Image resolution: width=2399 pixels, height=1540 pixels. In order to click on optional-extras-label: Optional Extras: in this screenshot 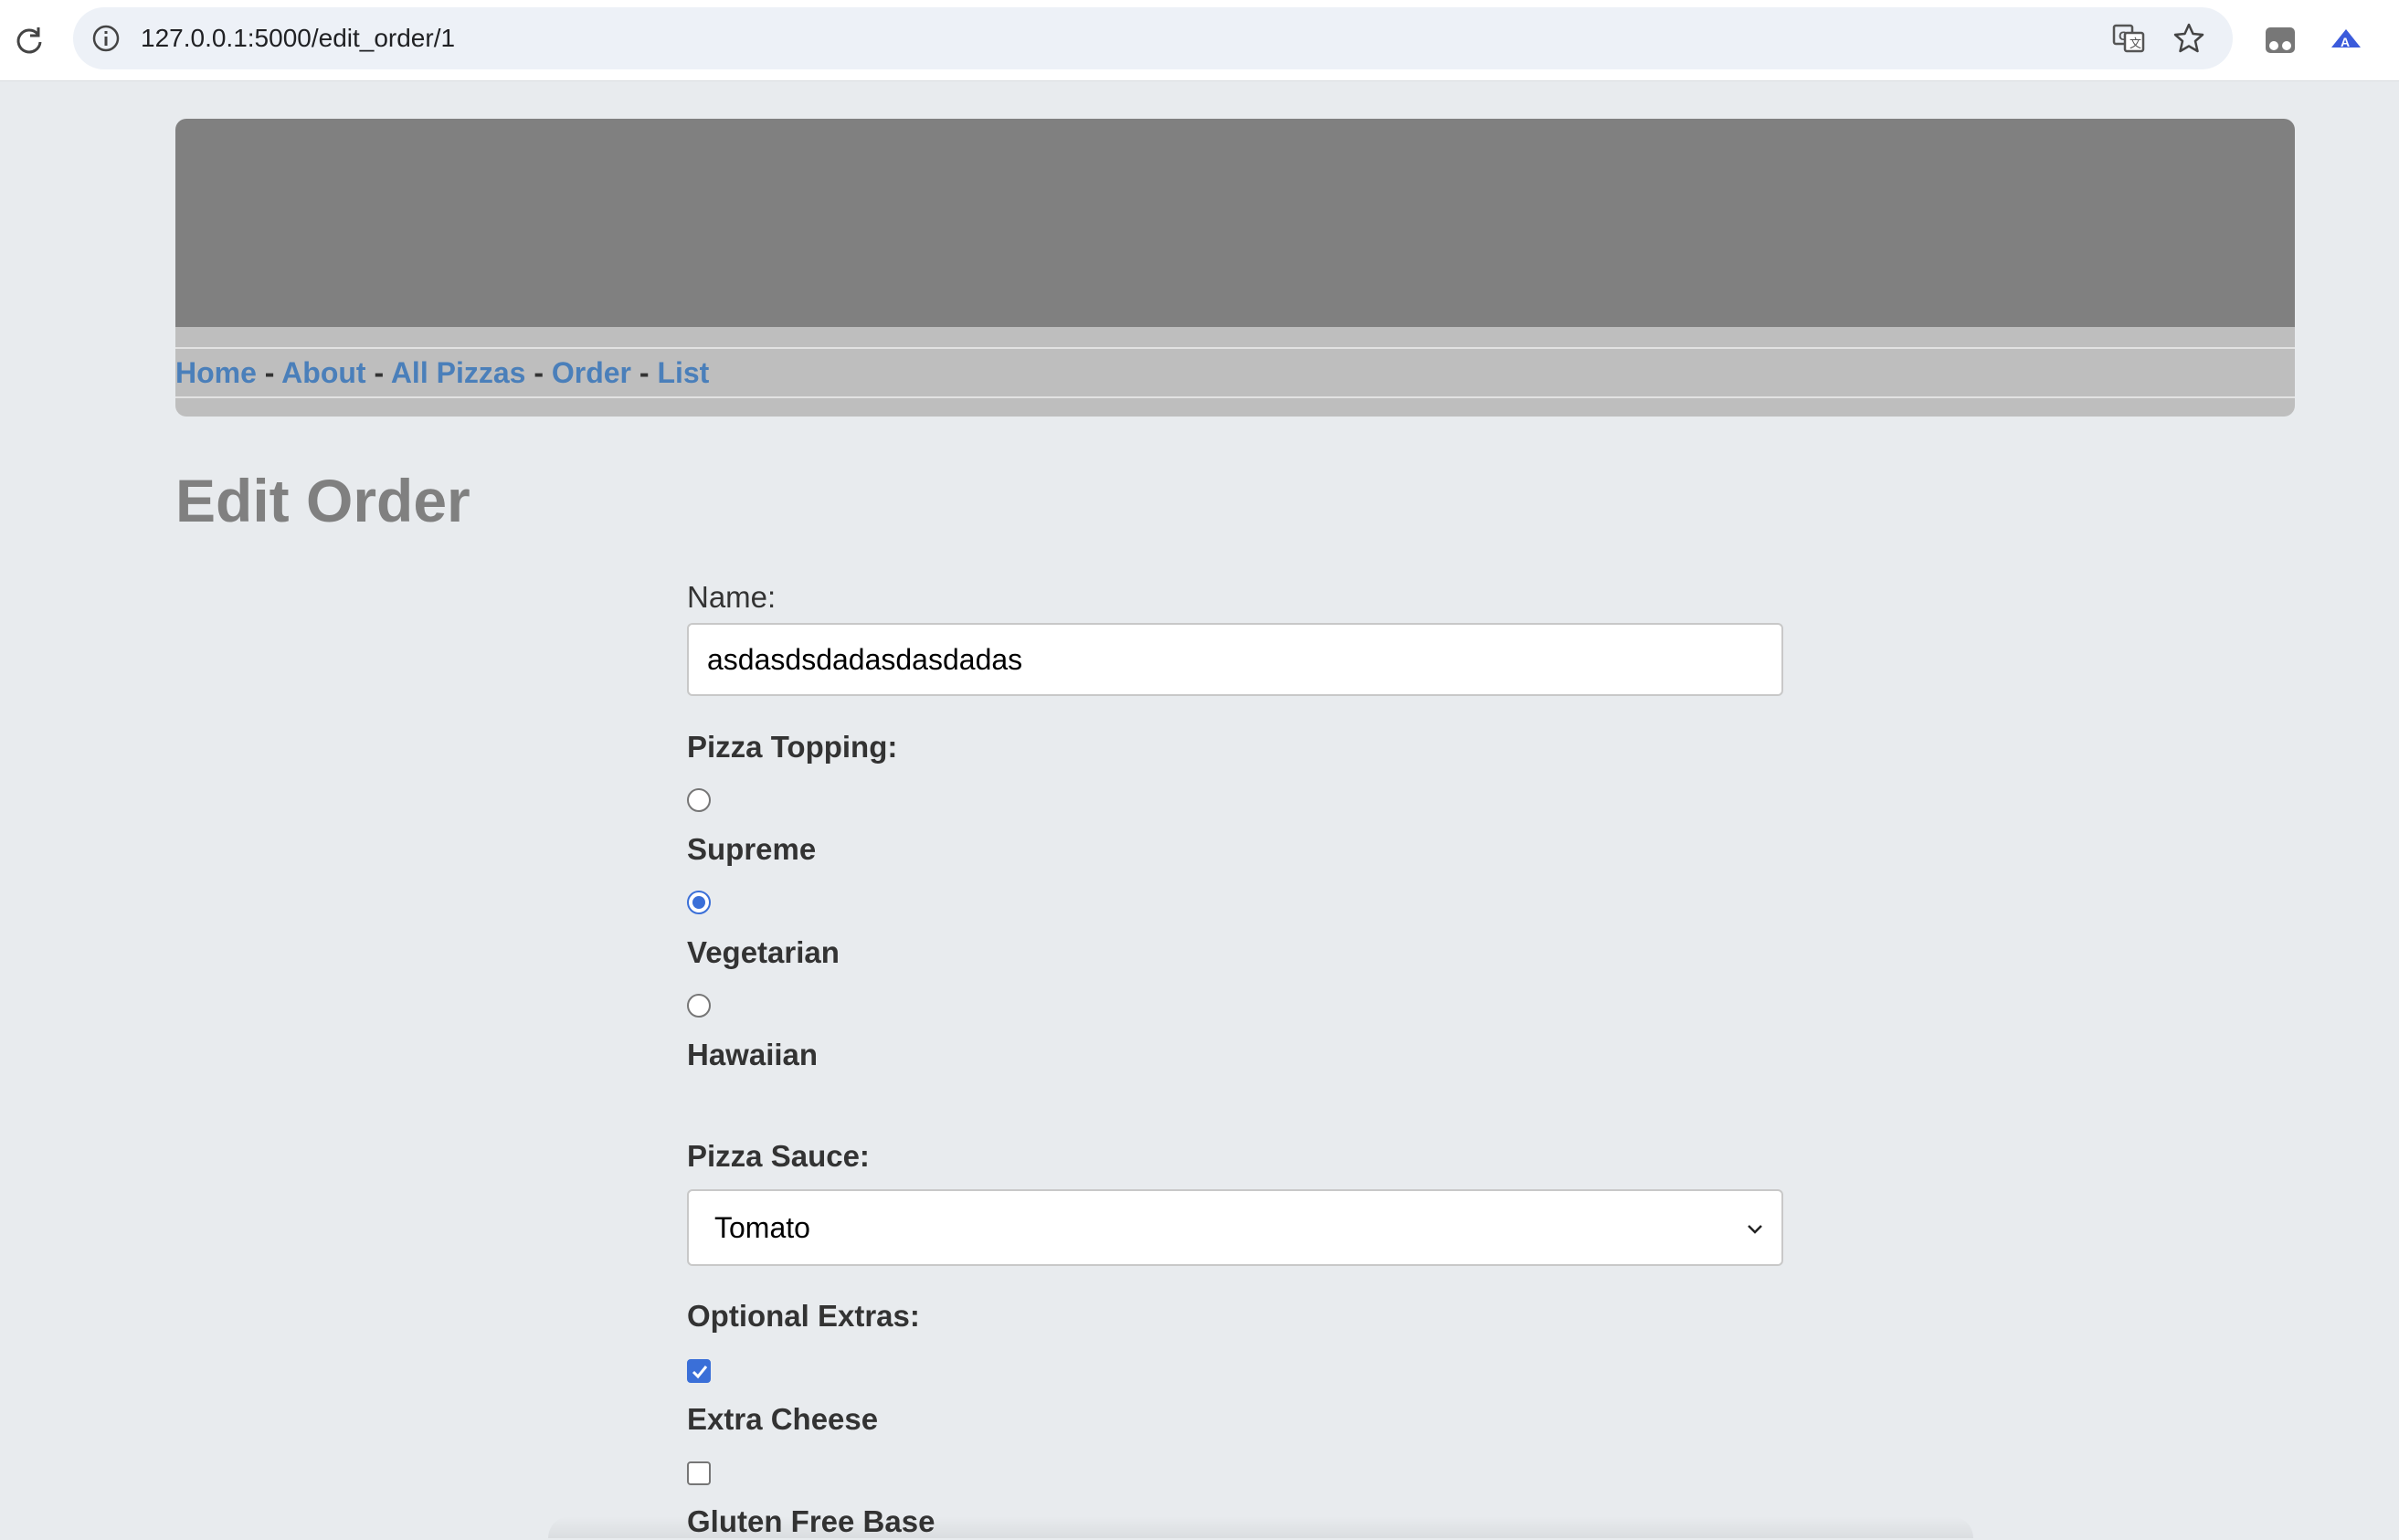, I will do `click(803, 1316)`.